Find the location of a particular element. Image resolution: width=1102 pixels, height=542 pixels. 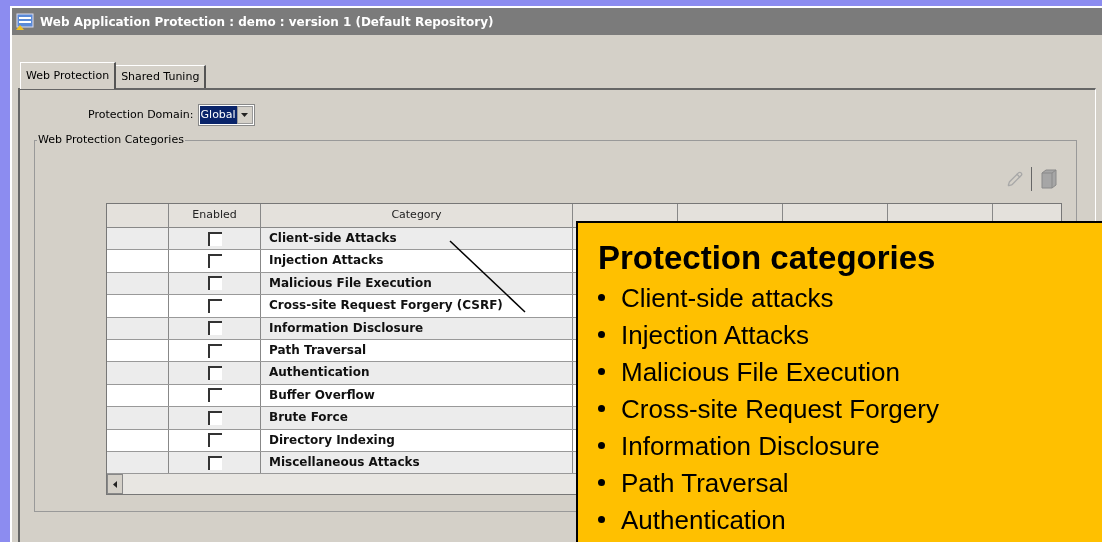

callout-item: Path Traversal is located at coordinates (705, 482).